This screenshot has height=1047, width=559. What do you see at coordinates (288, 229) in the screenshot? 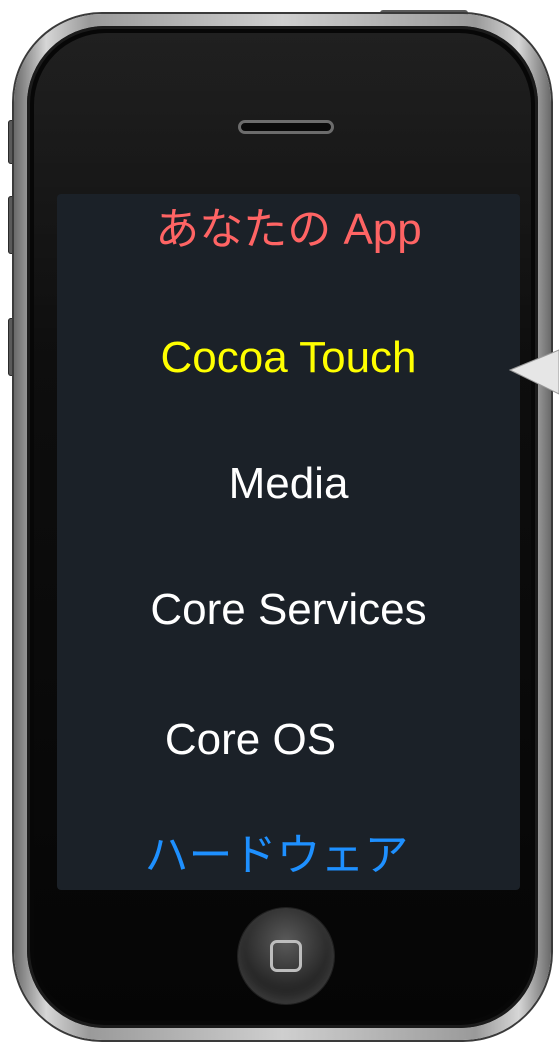
I see `layer-your-app: あなたの App` at bounding box center [288, 229].